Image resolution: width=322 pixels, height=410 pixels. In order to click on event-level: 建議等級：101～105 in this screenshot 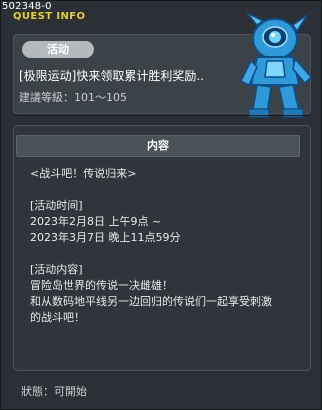, I will do `click(73, 97)`.